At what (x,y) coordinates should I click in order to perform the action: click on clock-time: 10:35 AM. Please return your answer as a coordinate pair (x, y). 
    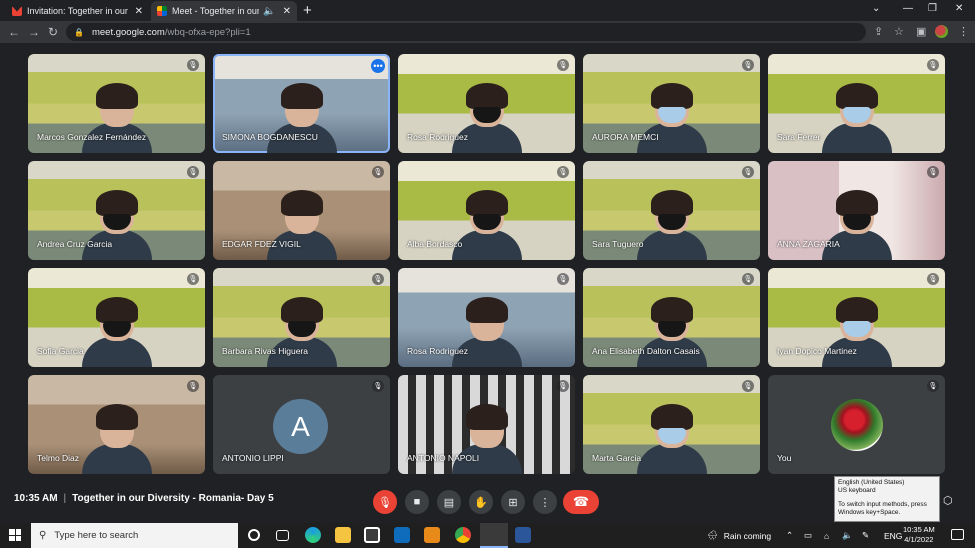
    Looking at the image, I should click on (919, 529).